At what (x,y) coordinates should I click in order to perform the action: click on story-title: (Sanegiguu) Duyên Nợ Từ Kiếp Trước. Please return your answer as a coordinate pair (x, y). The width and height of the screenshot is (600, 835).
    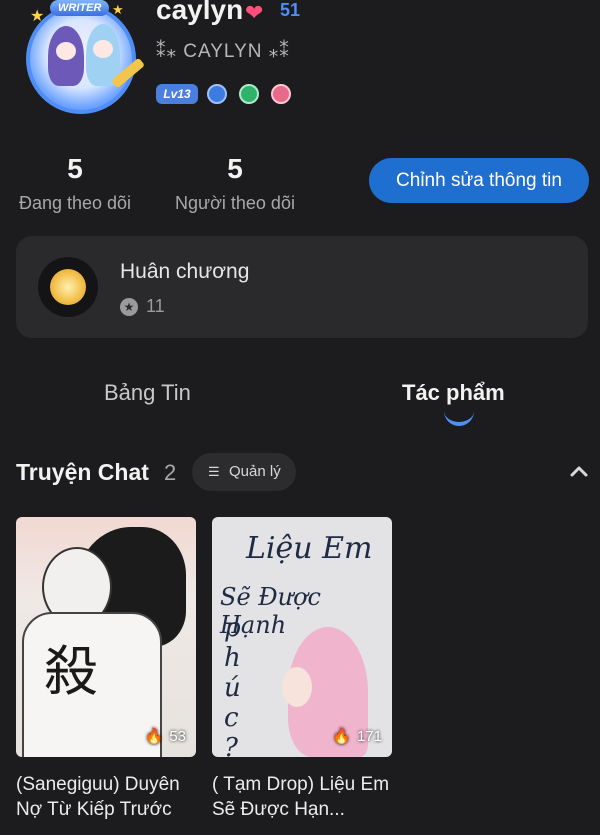
    Looking at the image, I should click on (109, 797).